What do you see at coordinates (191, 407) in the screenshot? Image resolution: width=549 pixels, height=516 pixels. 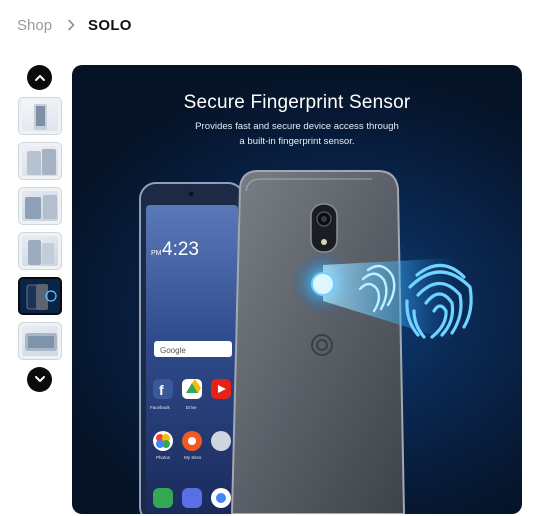 I see `svg-text: Drive` at bounding box center [191, 407].